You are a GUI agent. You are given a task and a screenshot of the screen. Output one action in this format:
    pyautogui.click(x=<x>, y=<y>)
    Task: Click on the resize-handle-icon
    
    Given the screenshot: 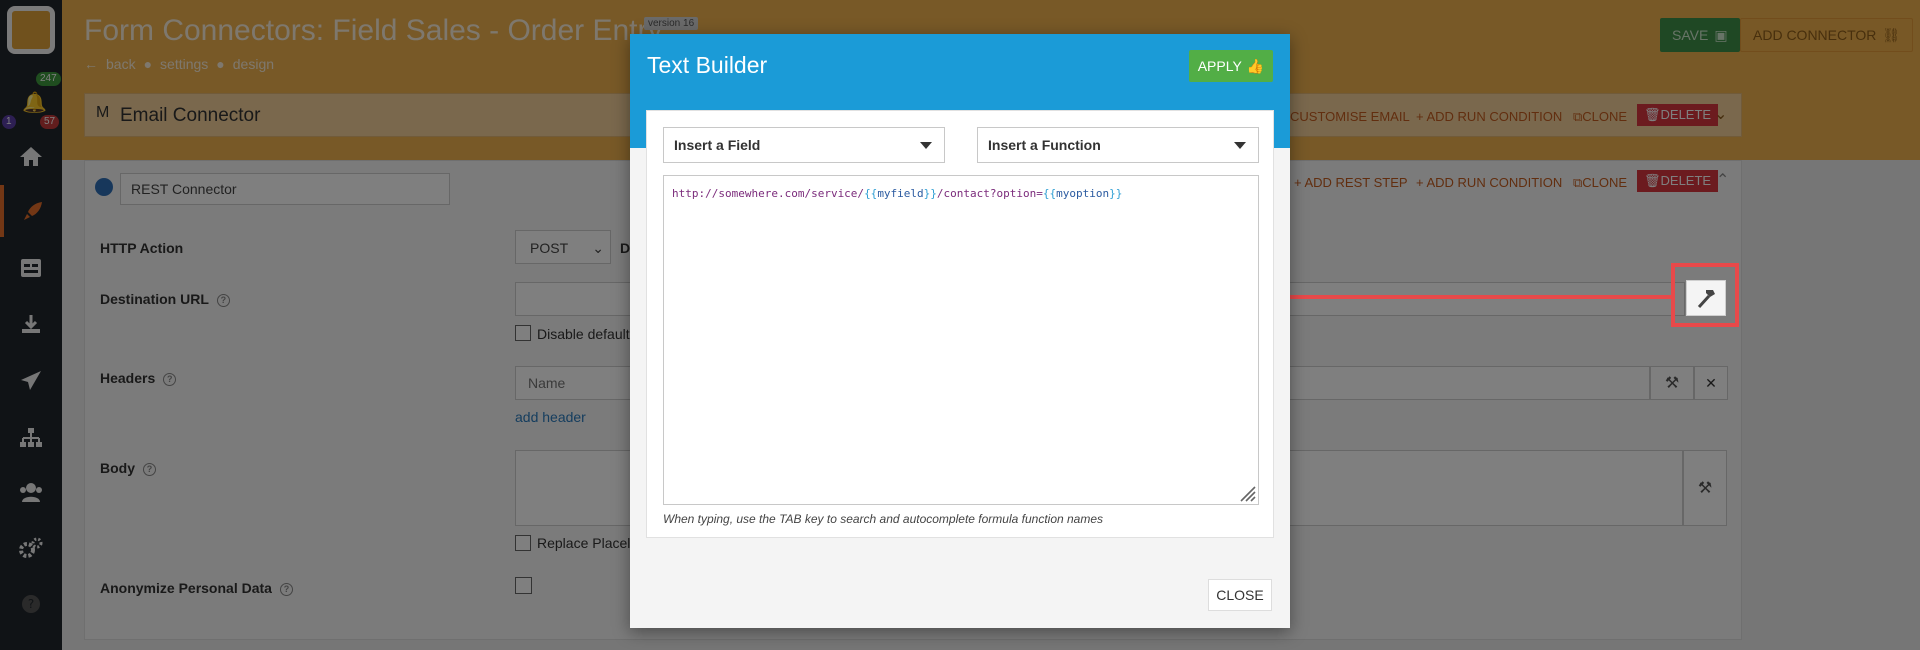 What is the action you would take?
    pyautogui.click(x=1247, y=493)
    